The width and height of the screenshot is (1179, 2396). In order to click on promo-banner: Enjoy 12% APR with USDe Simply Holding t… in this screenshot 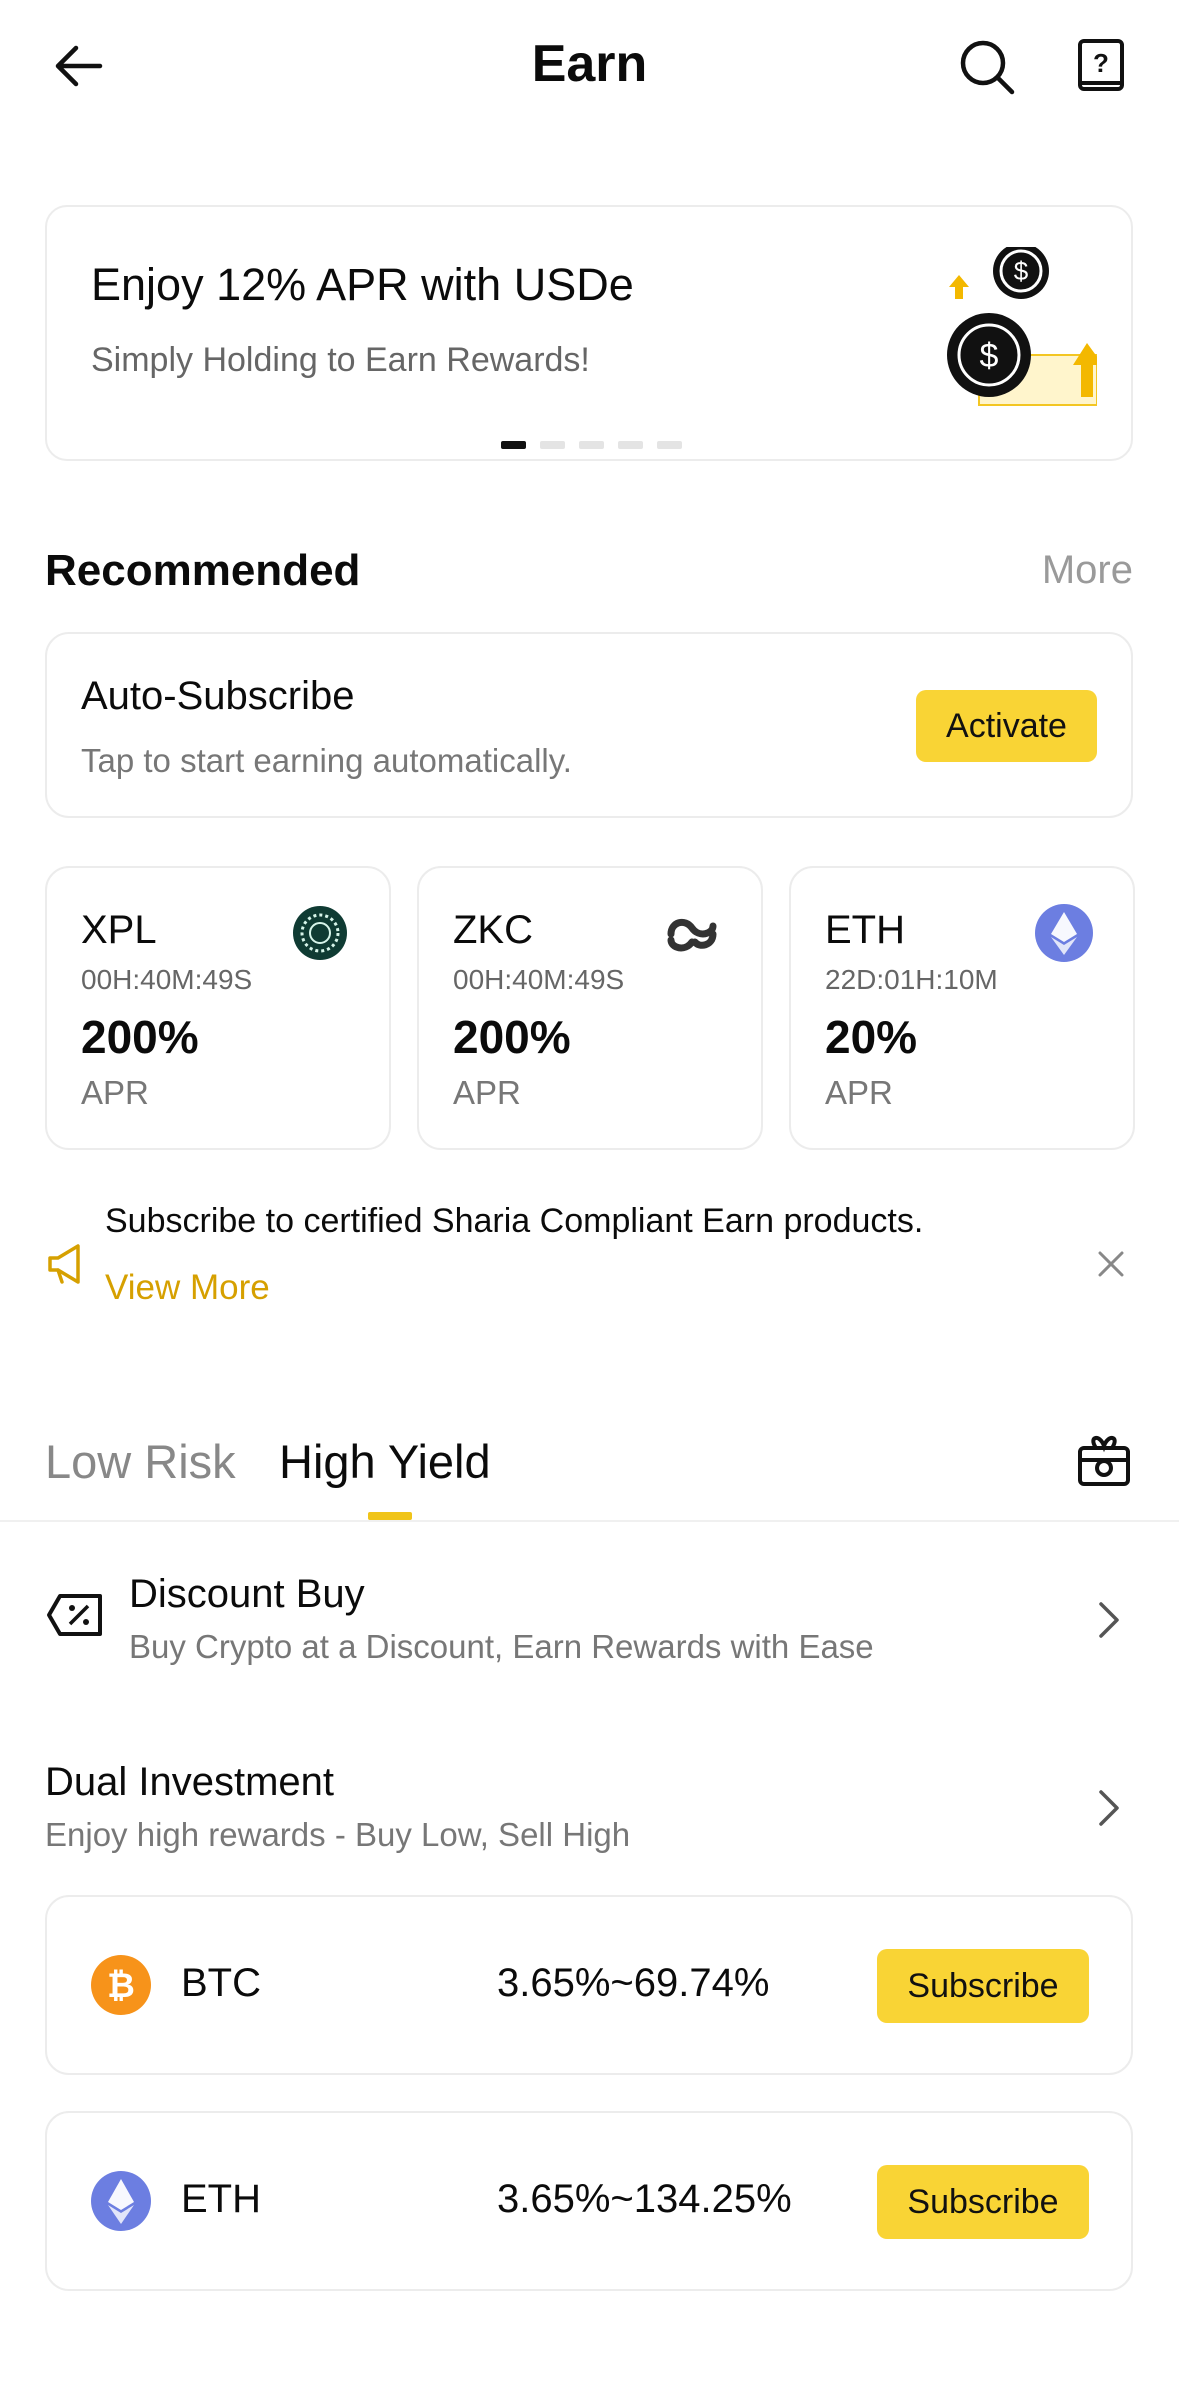, I will do `click(589, 333)`.